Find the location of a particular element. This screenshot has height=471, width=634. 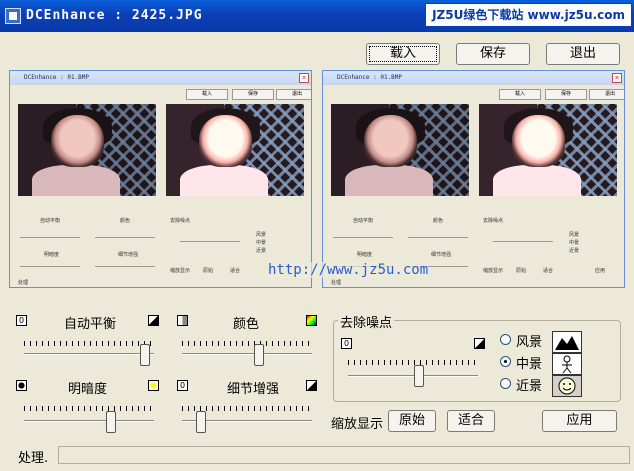

mountain-icon is located at coordinates (567, 342).